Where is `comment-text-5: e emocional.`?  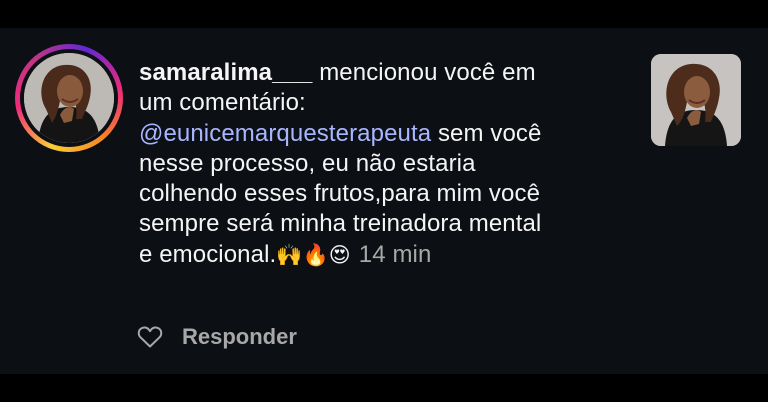 comment-text-5: e emocional. is located at coordinates (208, 254).